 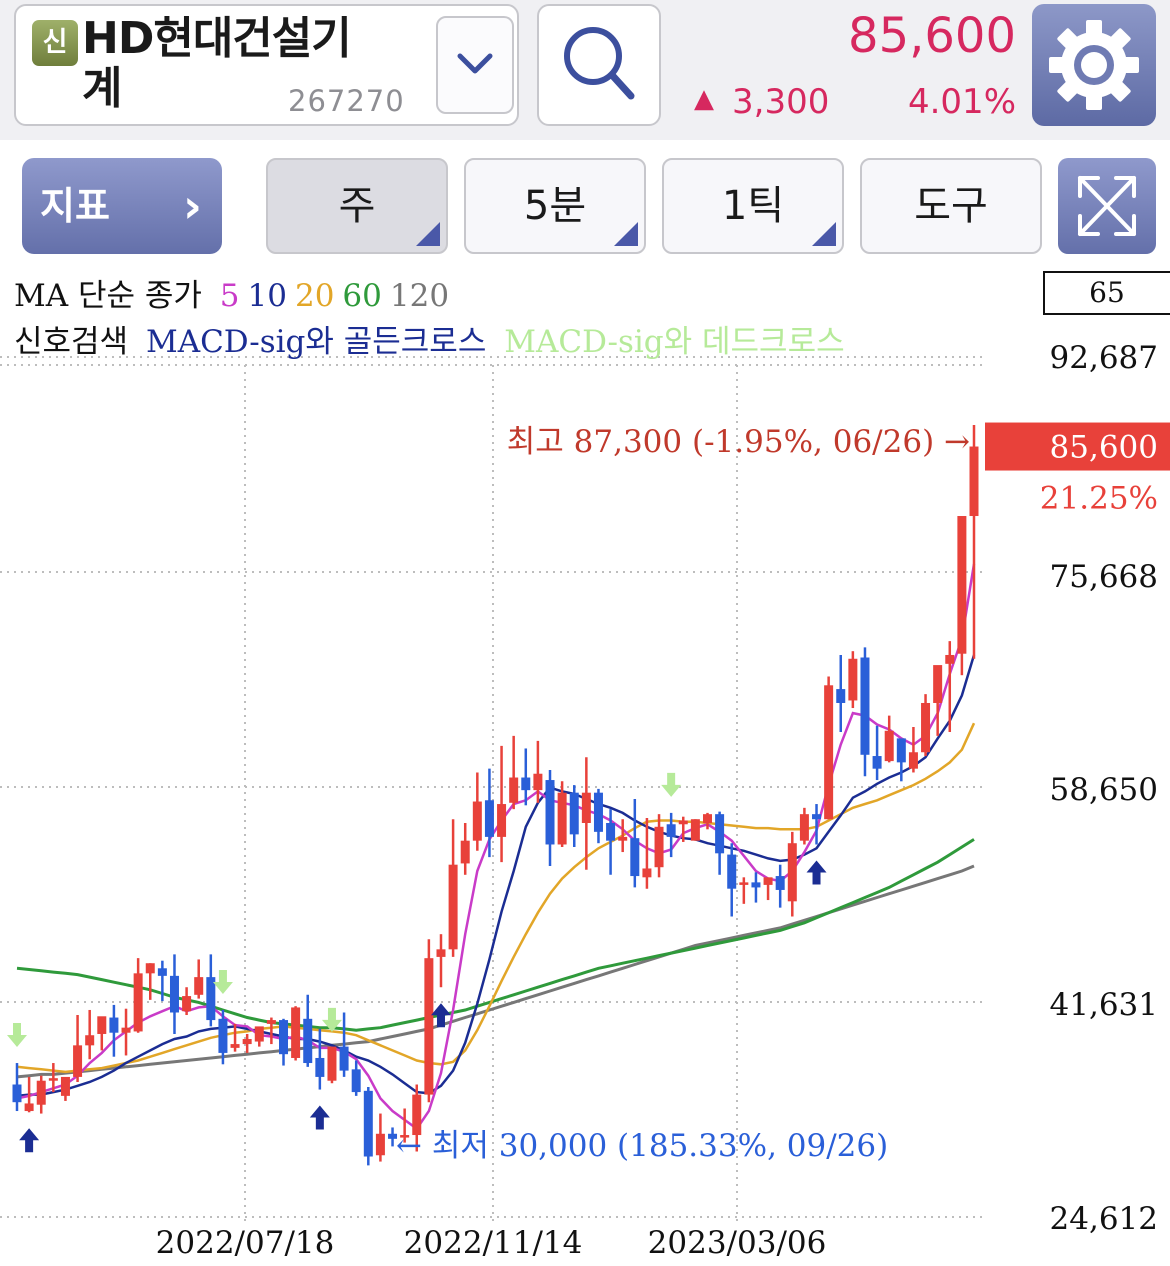 I want to click on ma-legend-prefix: MA 단순 종가, so click(x=108, y=296).